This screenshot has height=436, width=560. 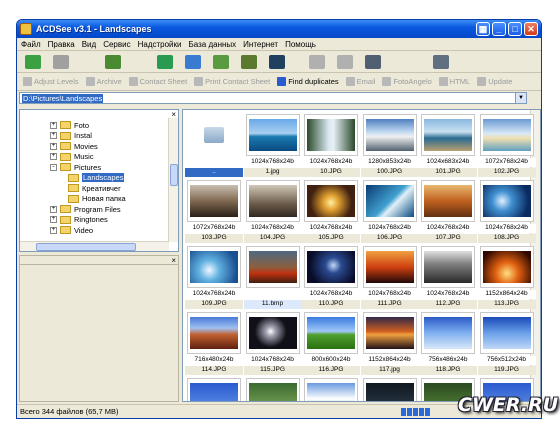 I want to click on tree-item: + Movies, so click(x=74, y=146).